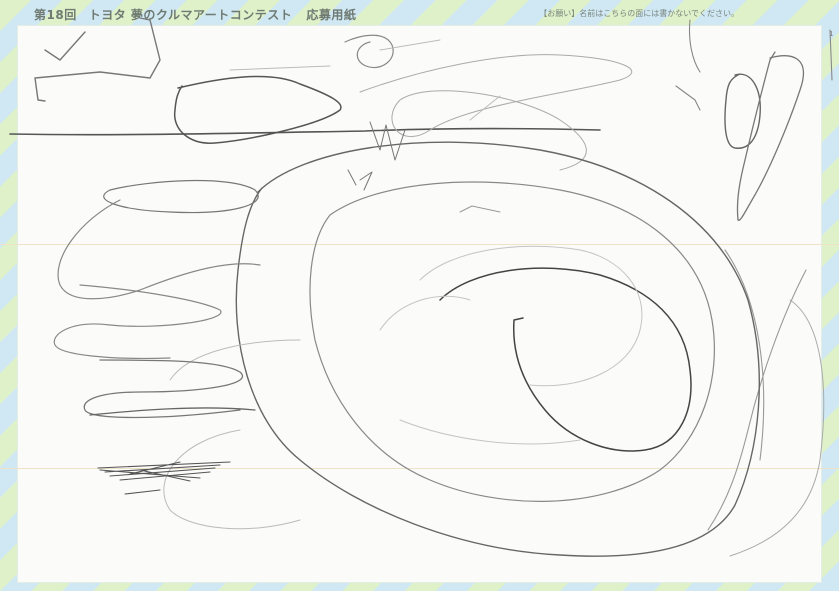 The width and height of the screenshot is (839, 591). What do you see at coordinates (777, 428) in the screenshot?
I see `scribble-right-arc` at bounding box center [777, 428].